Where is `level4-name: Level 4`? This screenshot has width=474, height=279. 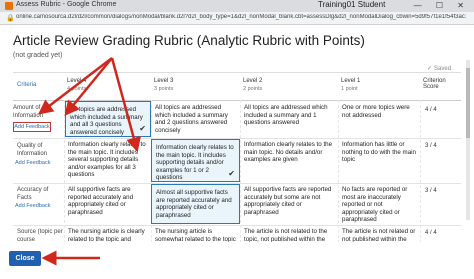
level4-name: Level 4 is located at coordinates (77, 81).